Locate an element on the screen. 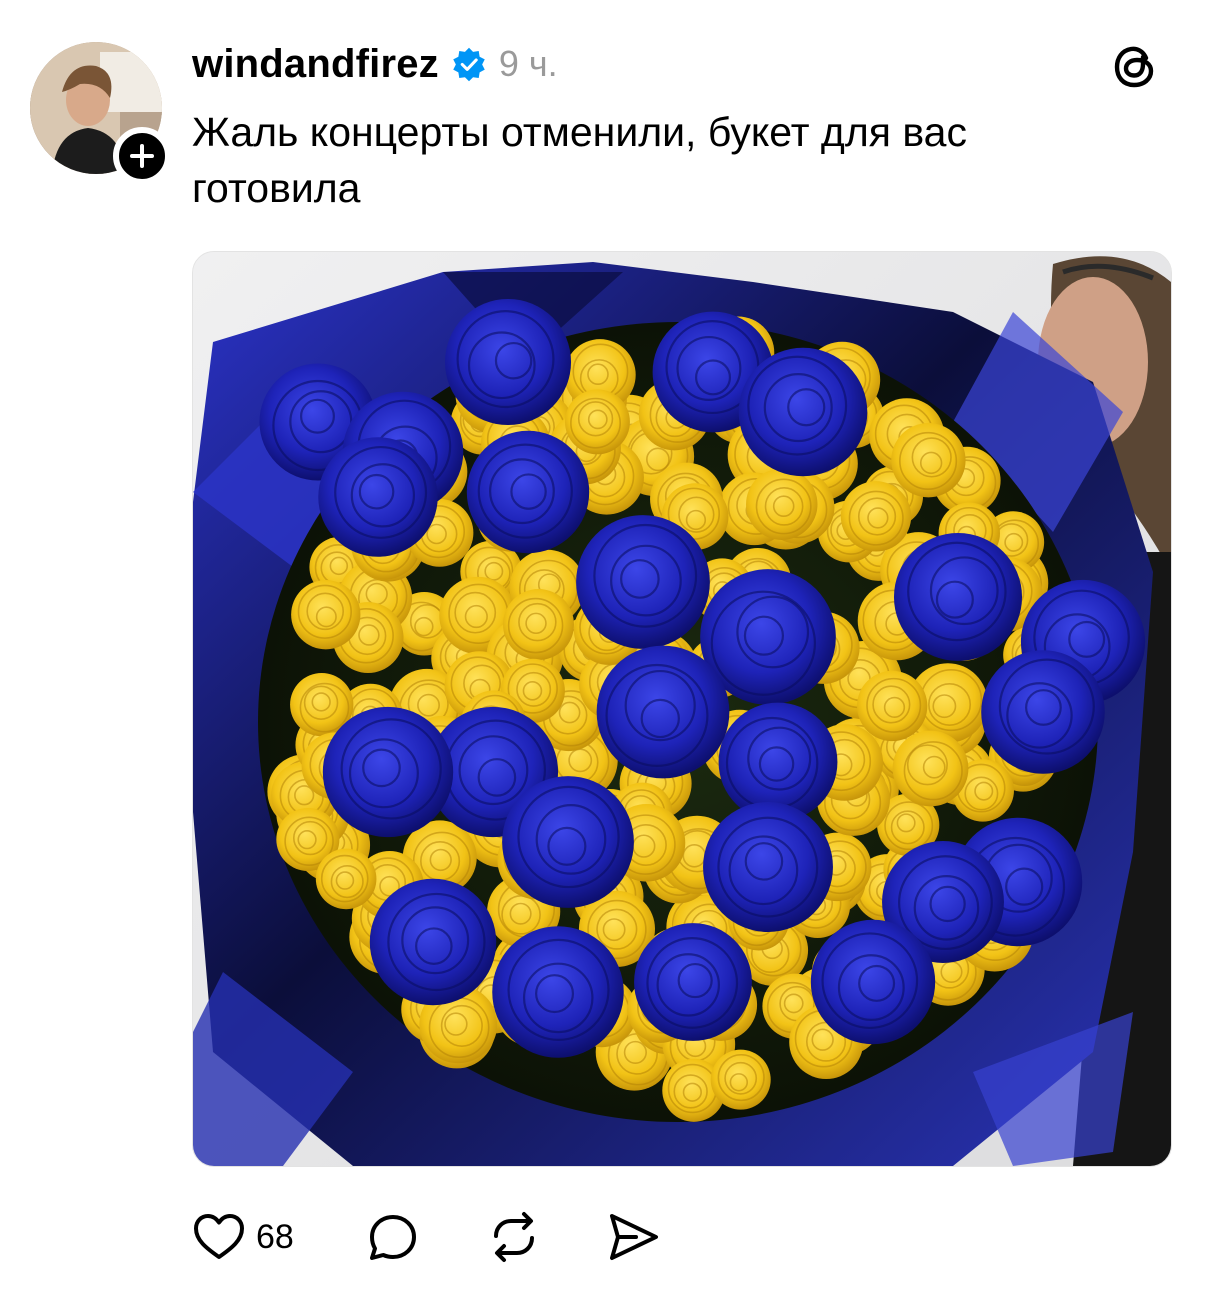 This screenshot has width=1206, height=1298. comment-bubble-icon is located at coordinates (392, 1237).